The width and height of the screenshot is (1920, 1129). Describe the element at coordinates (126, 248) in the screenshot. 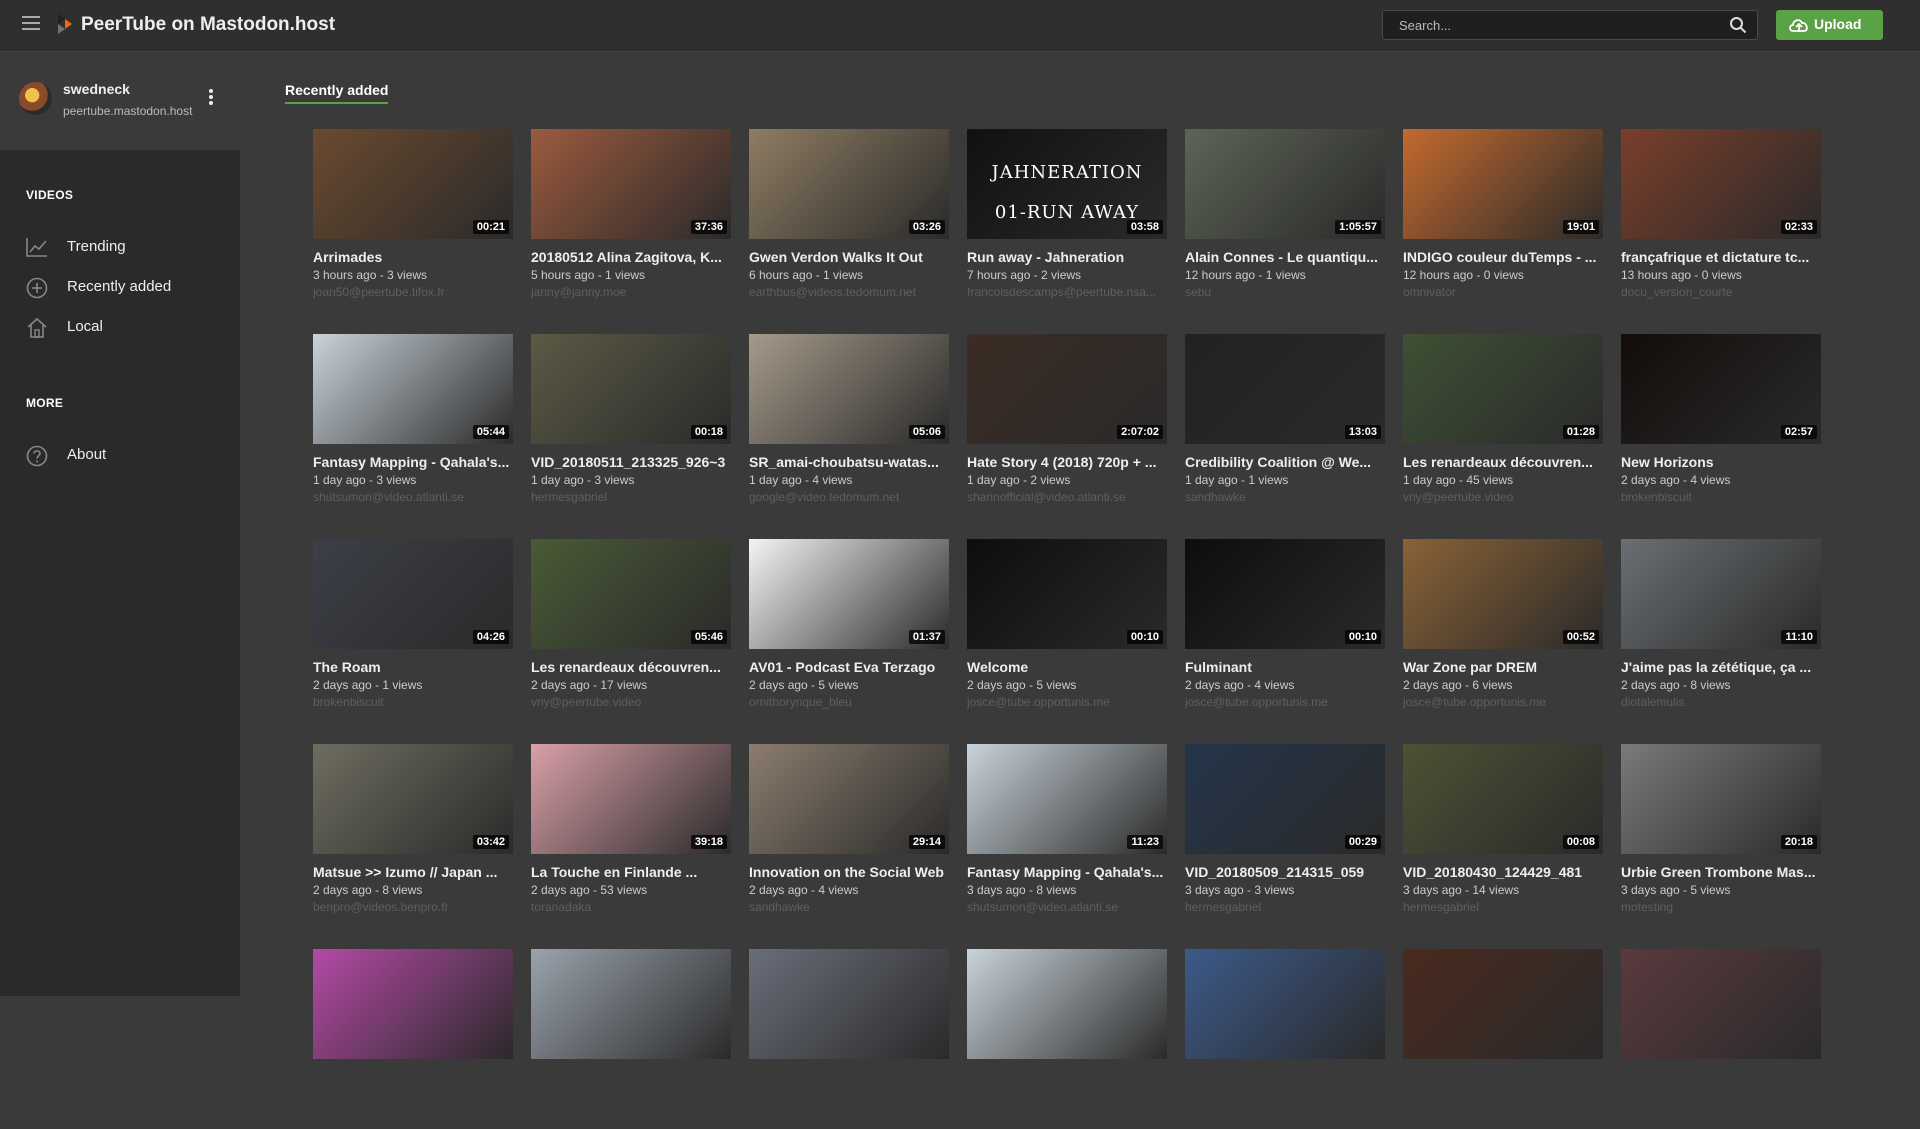

I see `sidebar-item-trending: Trending` at that location.